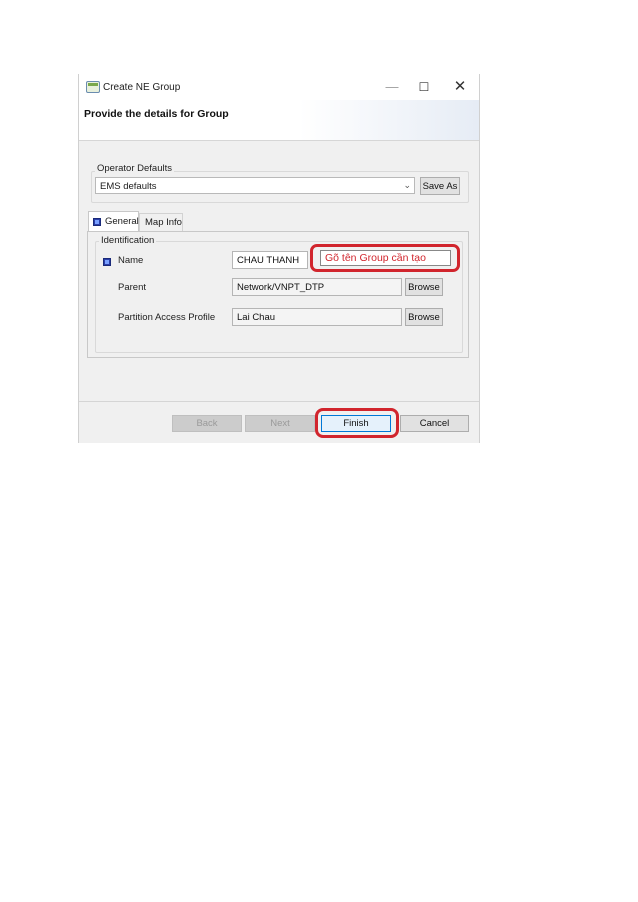 The image size is (638, 902). Describe the element at coordinates (270, 260) in the screenshot. I see `name-input: CHAU THANH` at that location.